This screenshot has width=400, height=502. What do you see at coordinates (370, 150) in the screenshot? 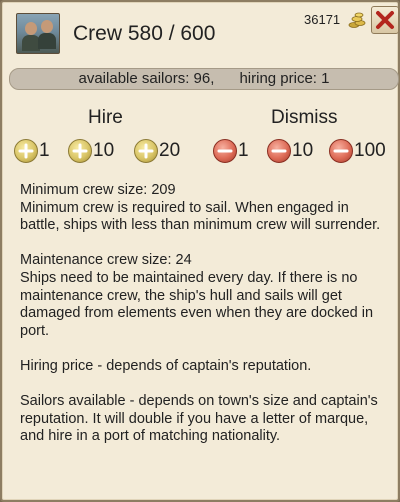
I see `dismiss-100-label: 100` at bounding box center [370, 150].